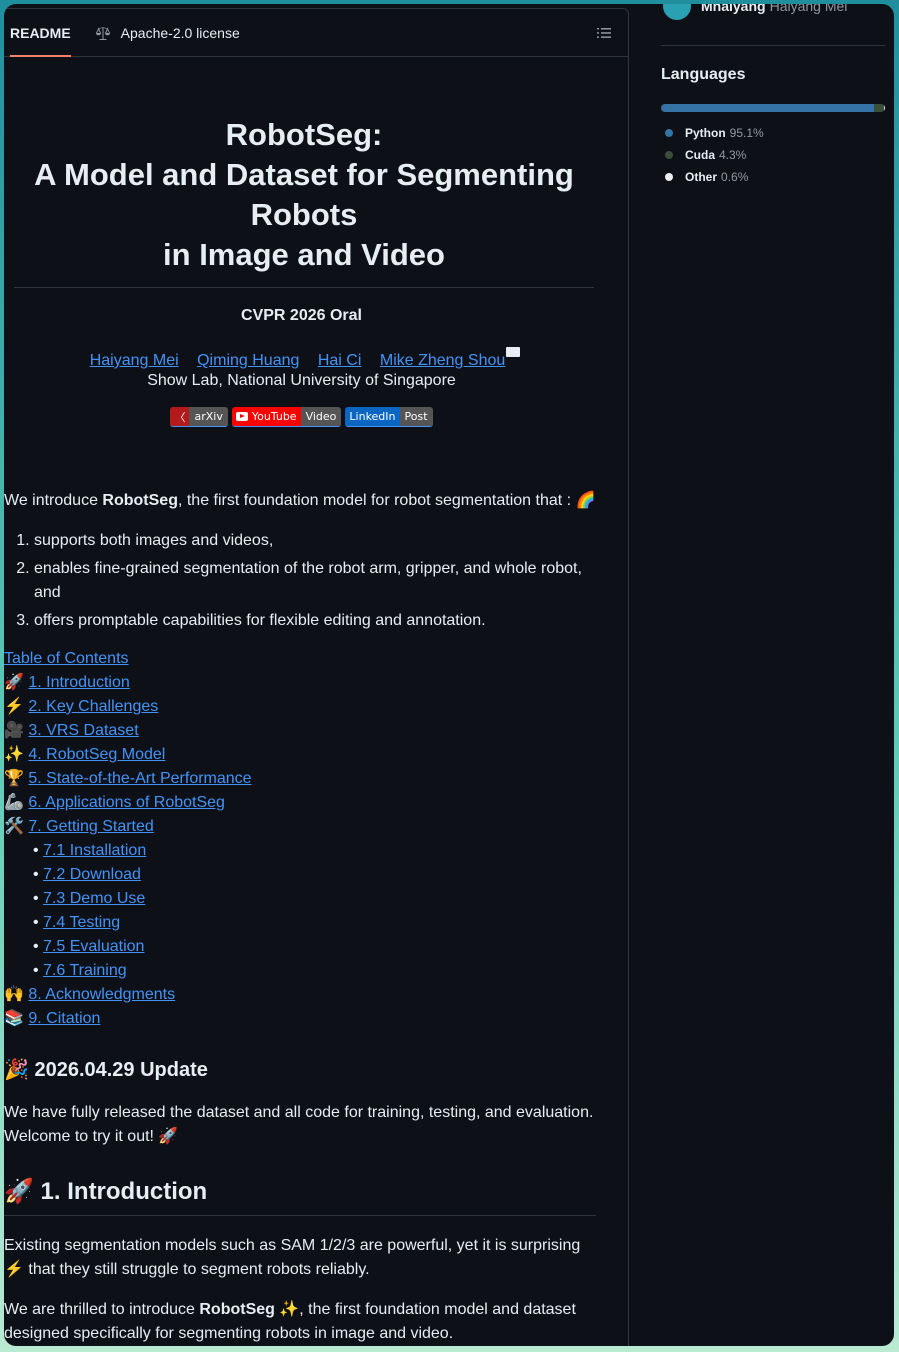 The width and height of the screenshot is (899, 1352). Describe the element at coordinates (304, 254) in the screenshot. I see `title-line: in Image and Video` at that location.